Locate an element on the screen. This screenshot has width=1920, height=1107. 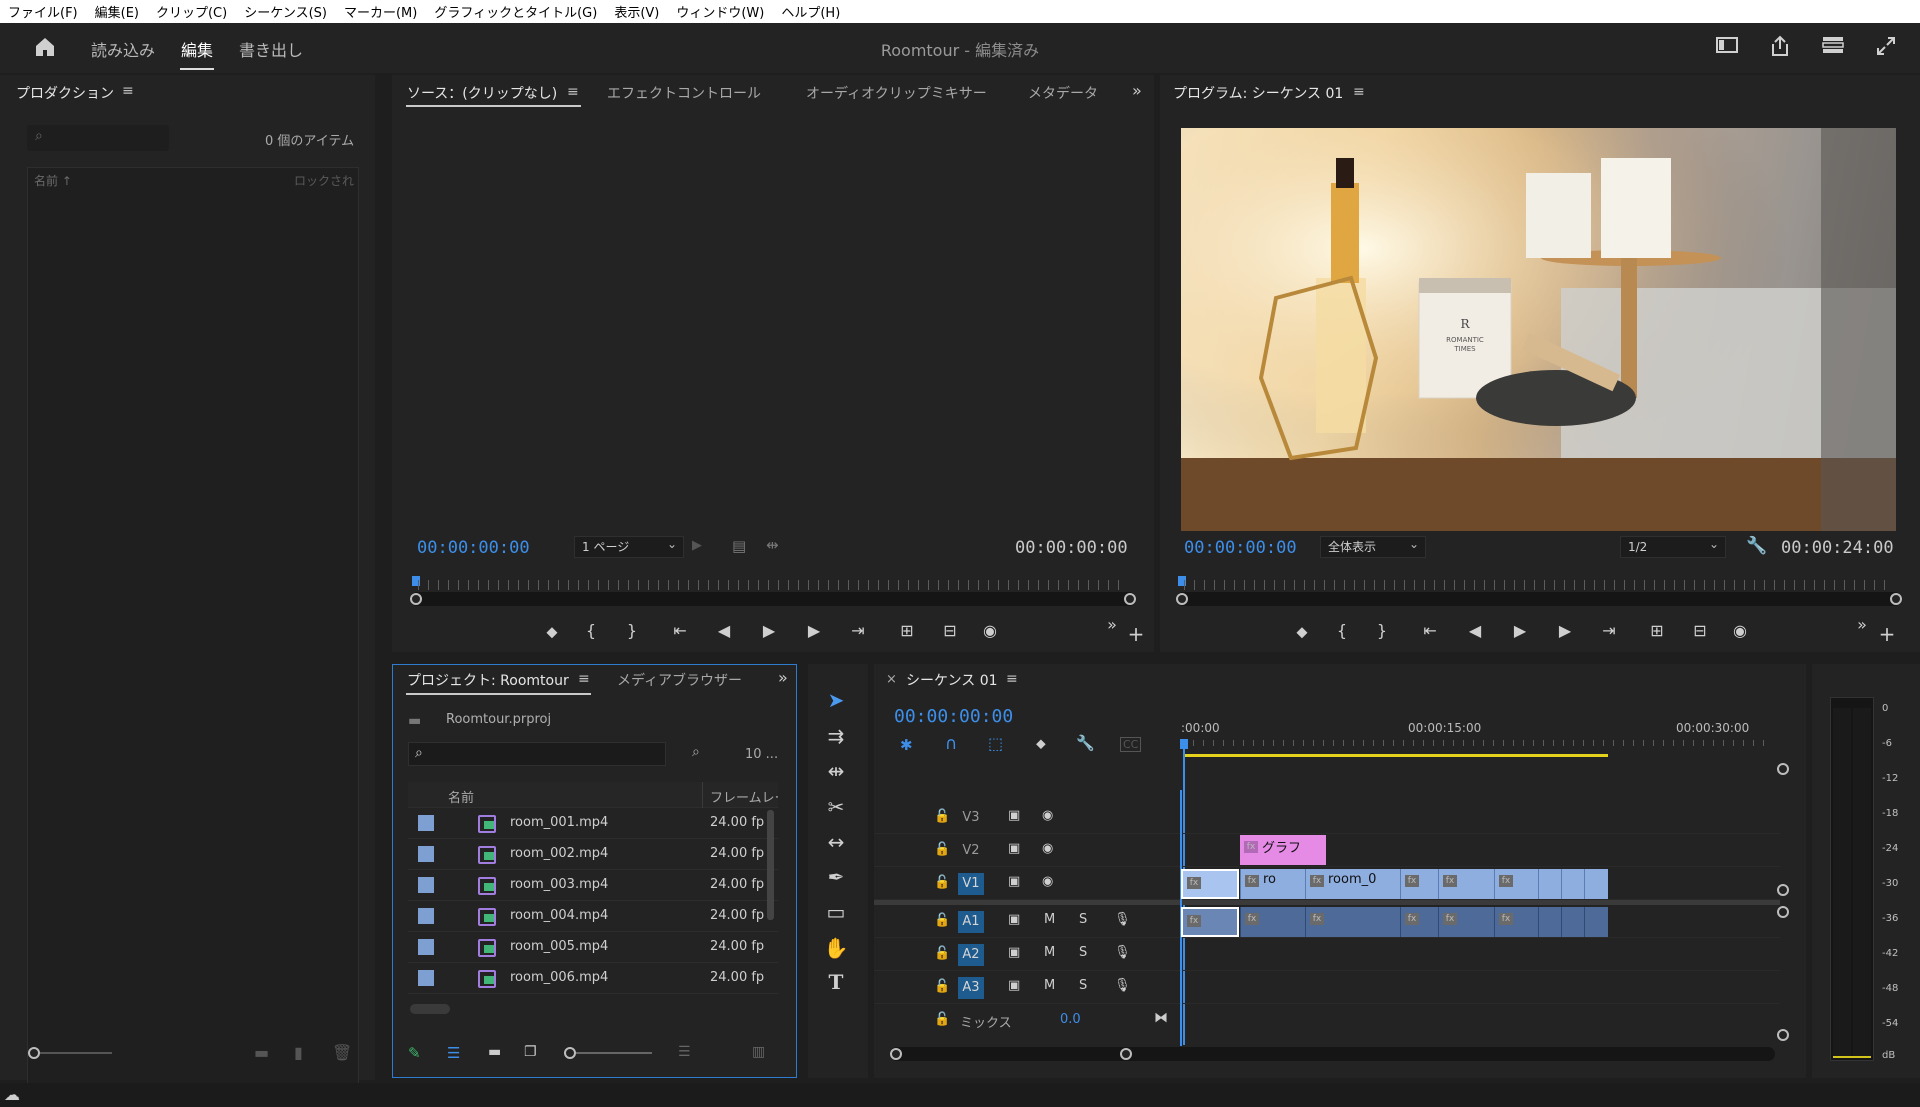
project-search-input: ⌕ is located at coordinates (537, 754).